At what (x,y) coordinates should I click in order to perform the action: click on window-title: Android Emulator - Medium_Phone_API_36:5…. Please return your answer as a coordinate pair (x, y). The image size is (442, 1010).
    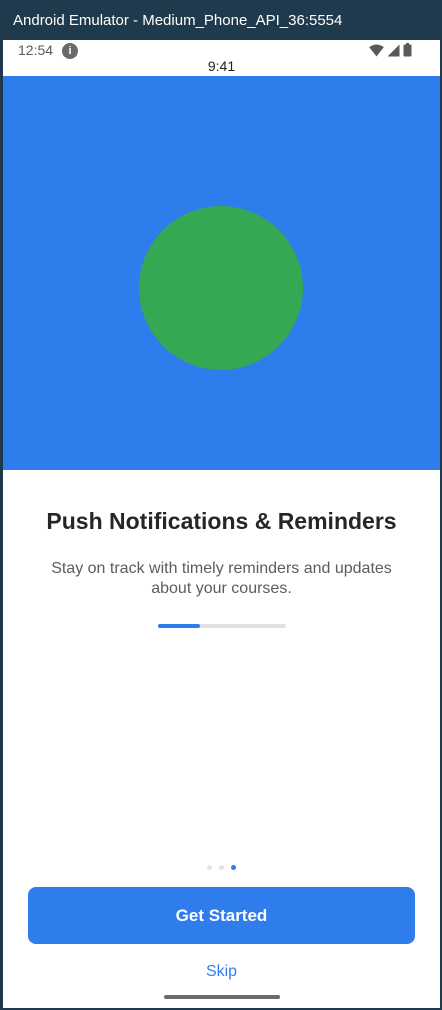
    Looking at the image, I should click on (178, 20).